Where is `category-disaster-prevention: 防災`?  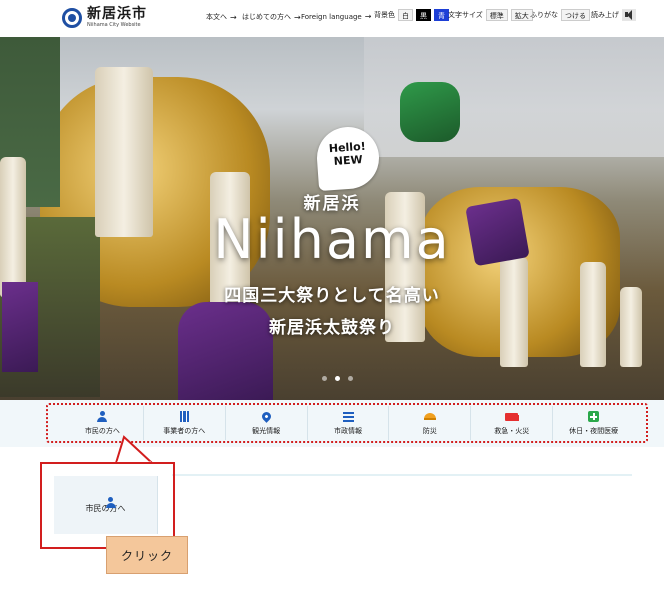
category-disaster-prevention: 防災 is located at coordinates (430, 423).